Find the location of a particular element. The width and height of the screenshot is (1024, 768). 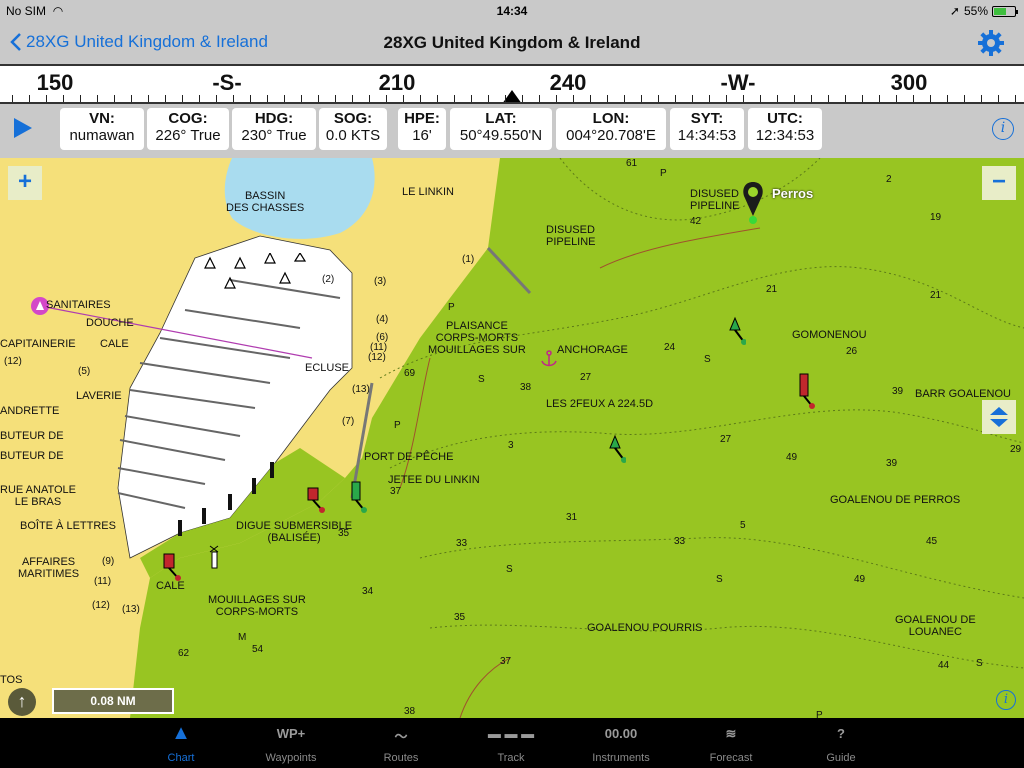

play-icon is located at coordinates (23, 128).